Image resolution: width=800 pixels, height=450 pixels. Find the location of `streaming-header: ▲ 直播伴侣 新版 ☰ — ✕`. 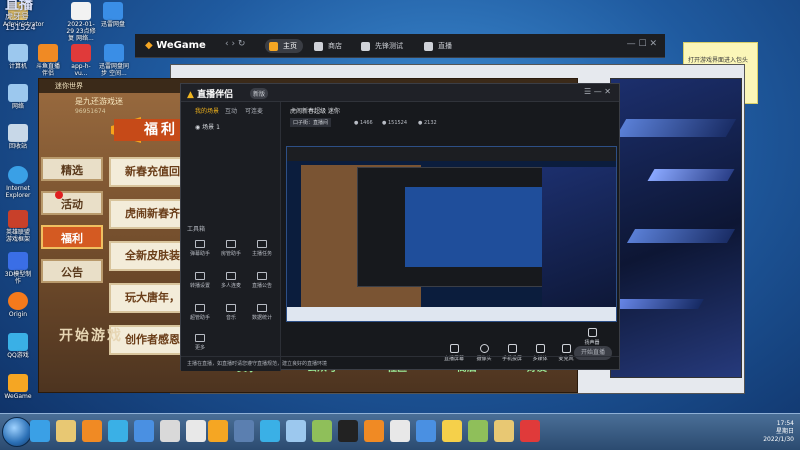

streaming-header: ▲ 直播伴侣 新版 ☰ — ✕ is located at coordinates (400, 93).